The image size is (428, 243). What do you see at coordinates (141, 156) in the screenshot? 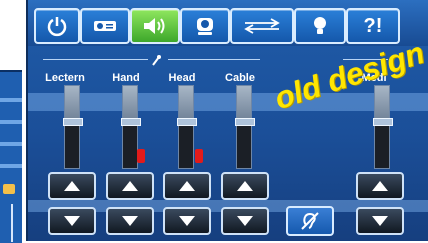
I see `mute-indicator-hand` at bounding box center [141, 156].